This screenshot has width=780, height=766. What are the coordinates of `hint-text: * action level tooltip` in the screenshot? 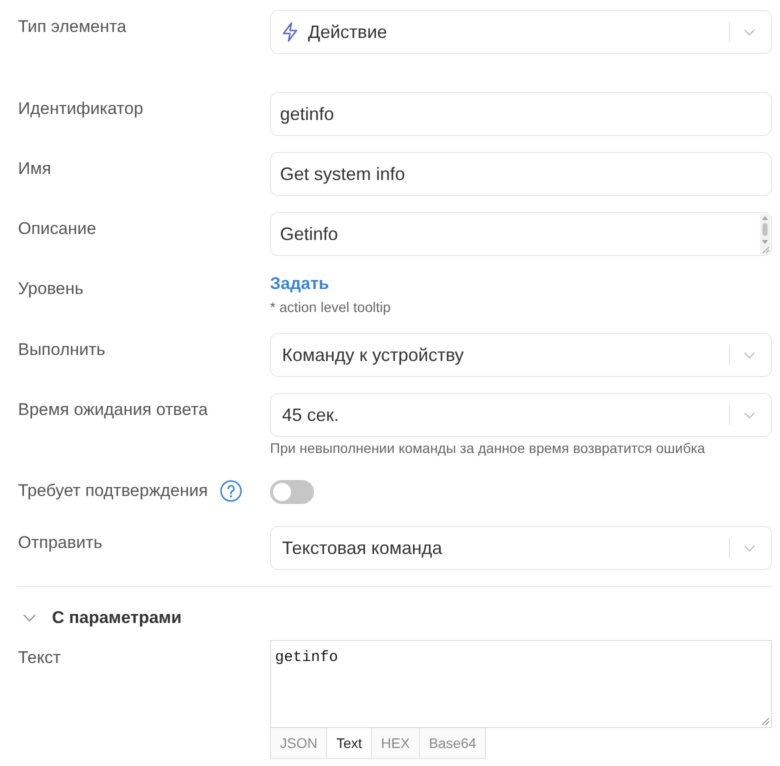 It's located at (330, 307).